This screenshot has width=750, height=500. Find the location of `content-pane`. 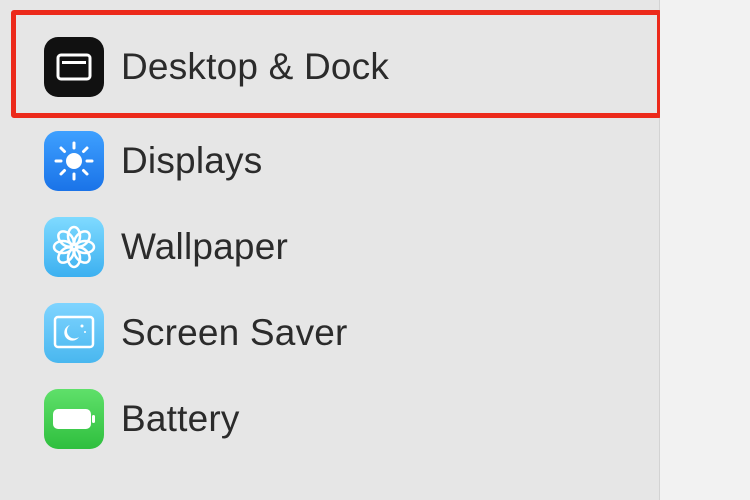

content-pane is located at coordinates (705, 250).